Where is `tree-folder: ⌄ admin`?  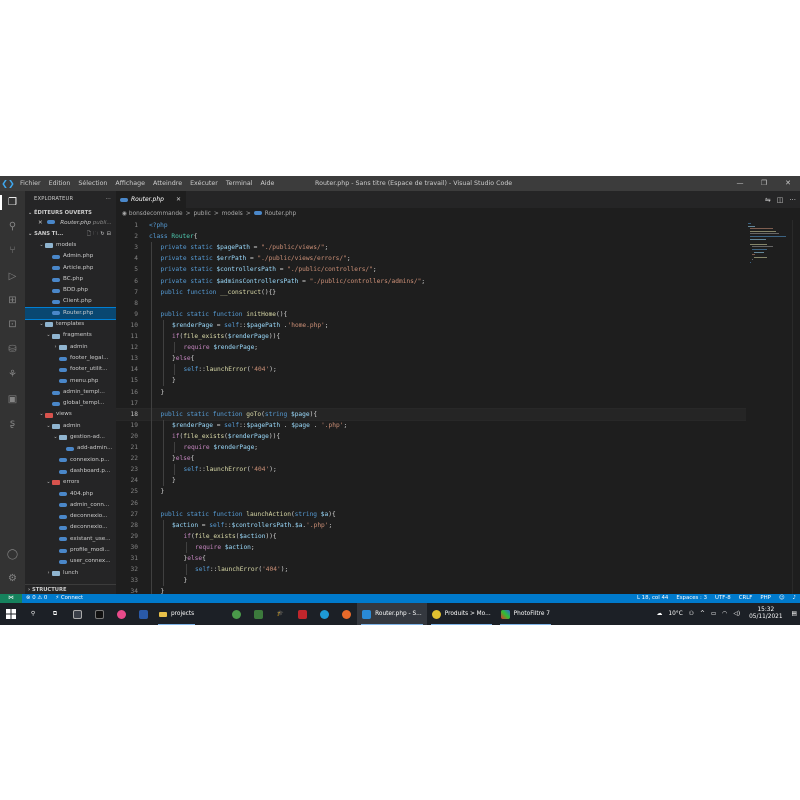 tree-folder: ⌄ admin is located at coordinates (70, 426).